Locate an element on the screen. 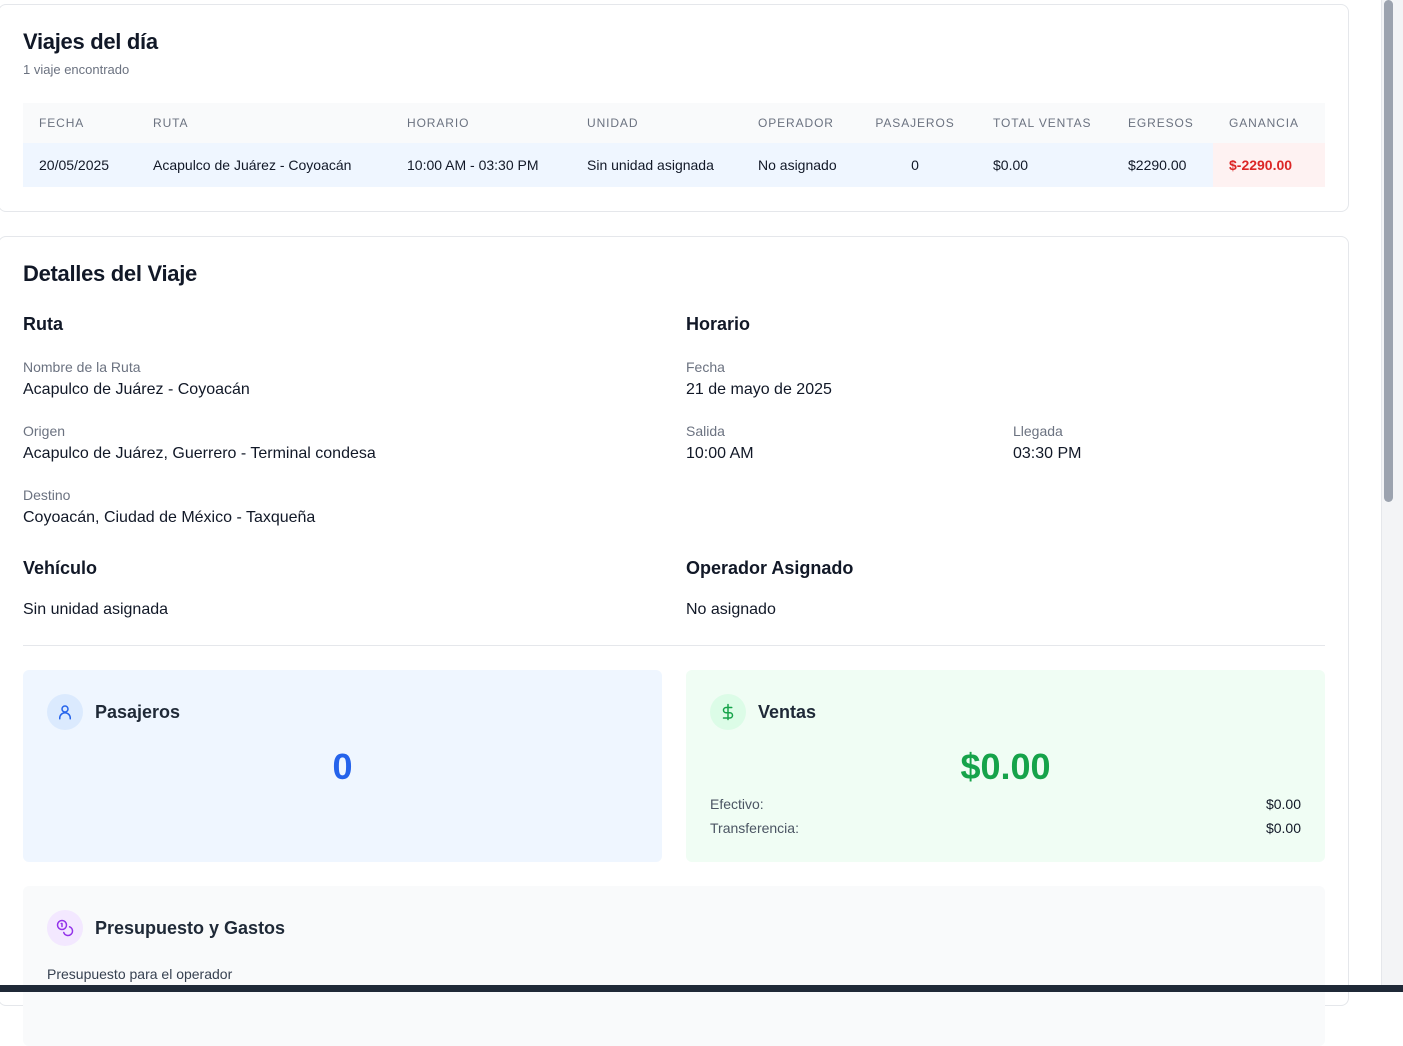 The height and width of the screenshot is (1046, 1403). arrival-label: Llegada is located at coordinates (1038, 431).